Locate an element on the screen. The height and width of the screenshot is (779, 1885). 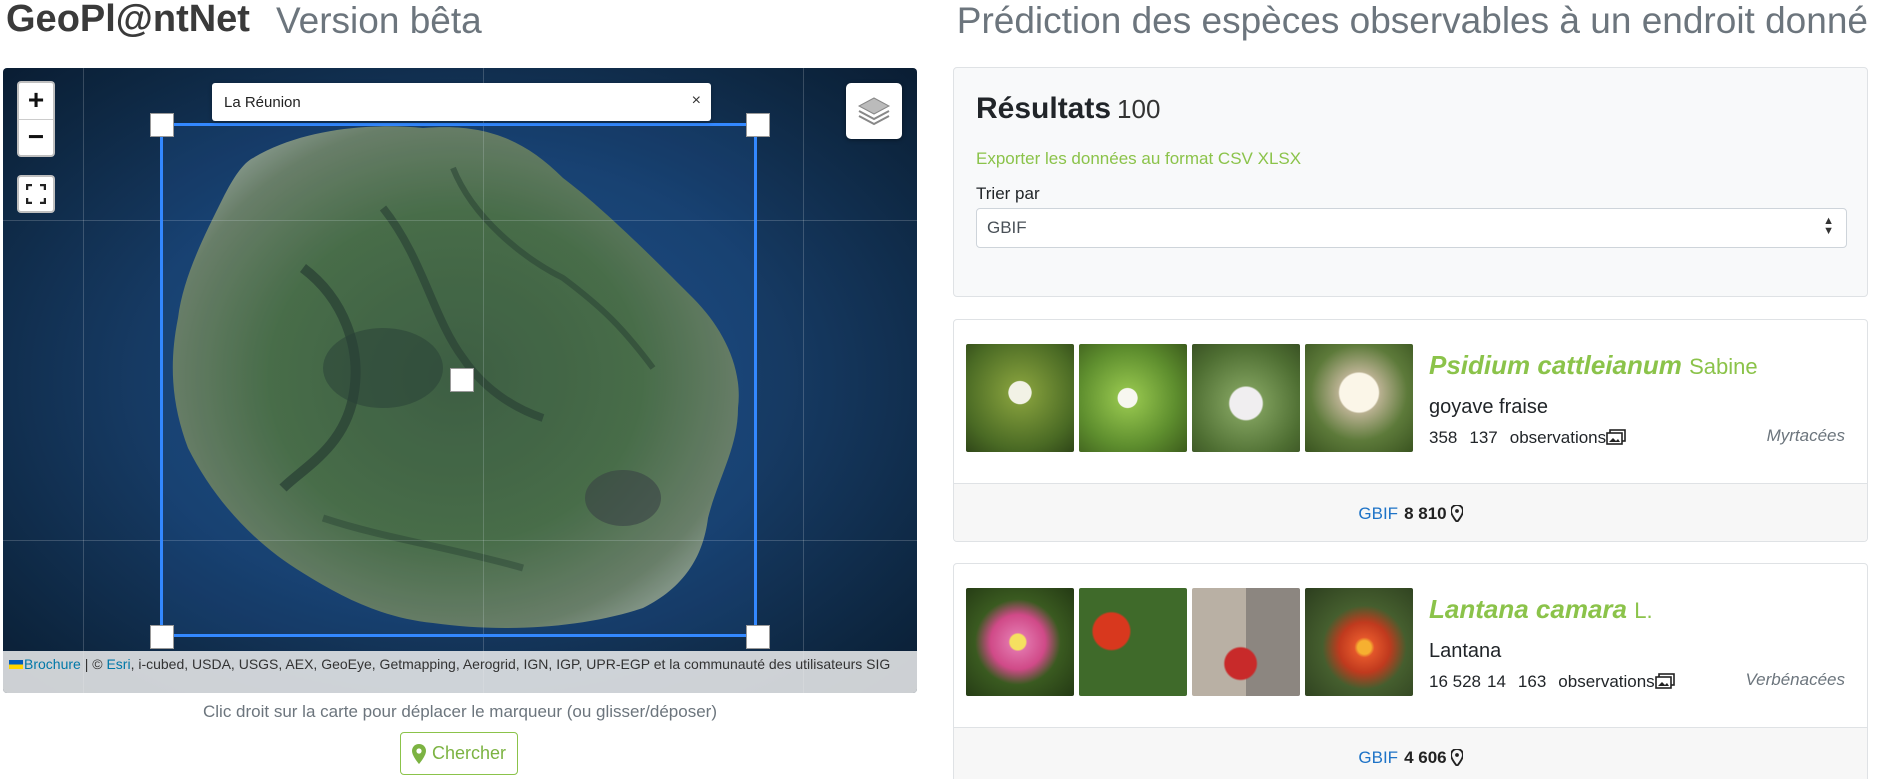
results-heading: Résultats 100 is located at coordinates (1068, 109).